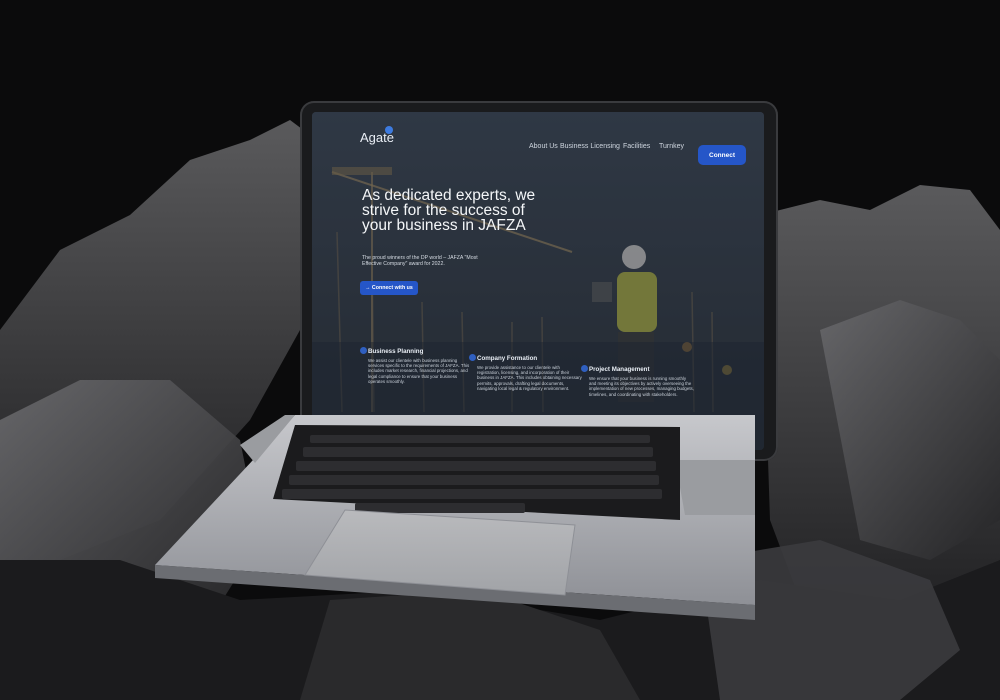 This screenshot has height=700, width=1000. I want to click on nav-business-licensing: Business Licensing, so click(590, 146).